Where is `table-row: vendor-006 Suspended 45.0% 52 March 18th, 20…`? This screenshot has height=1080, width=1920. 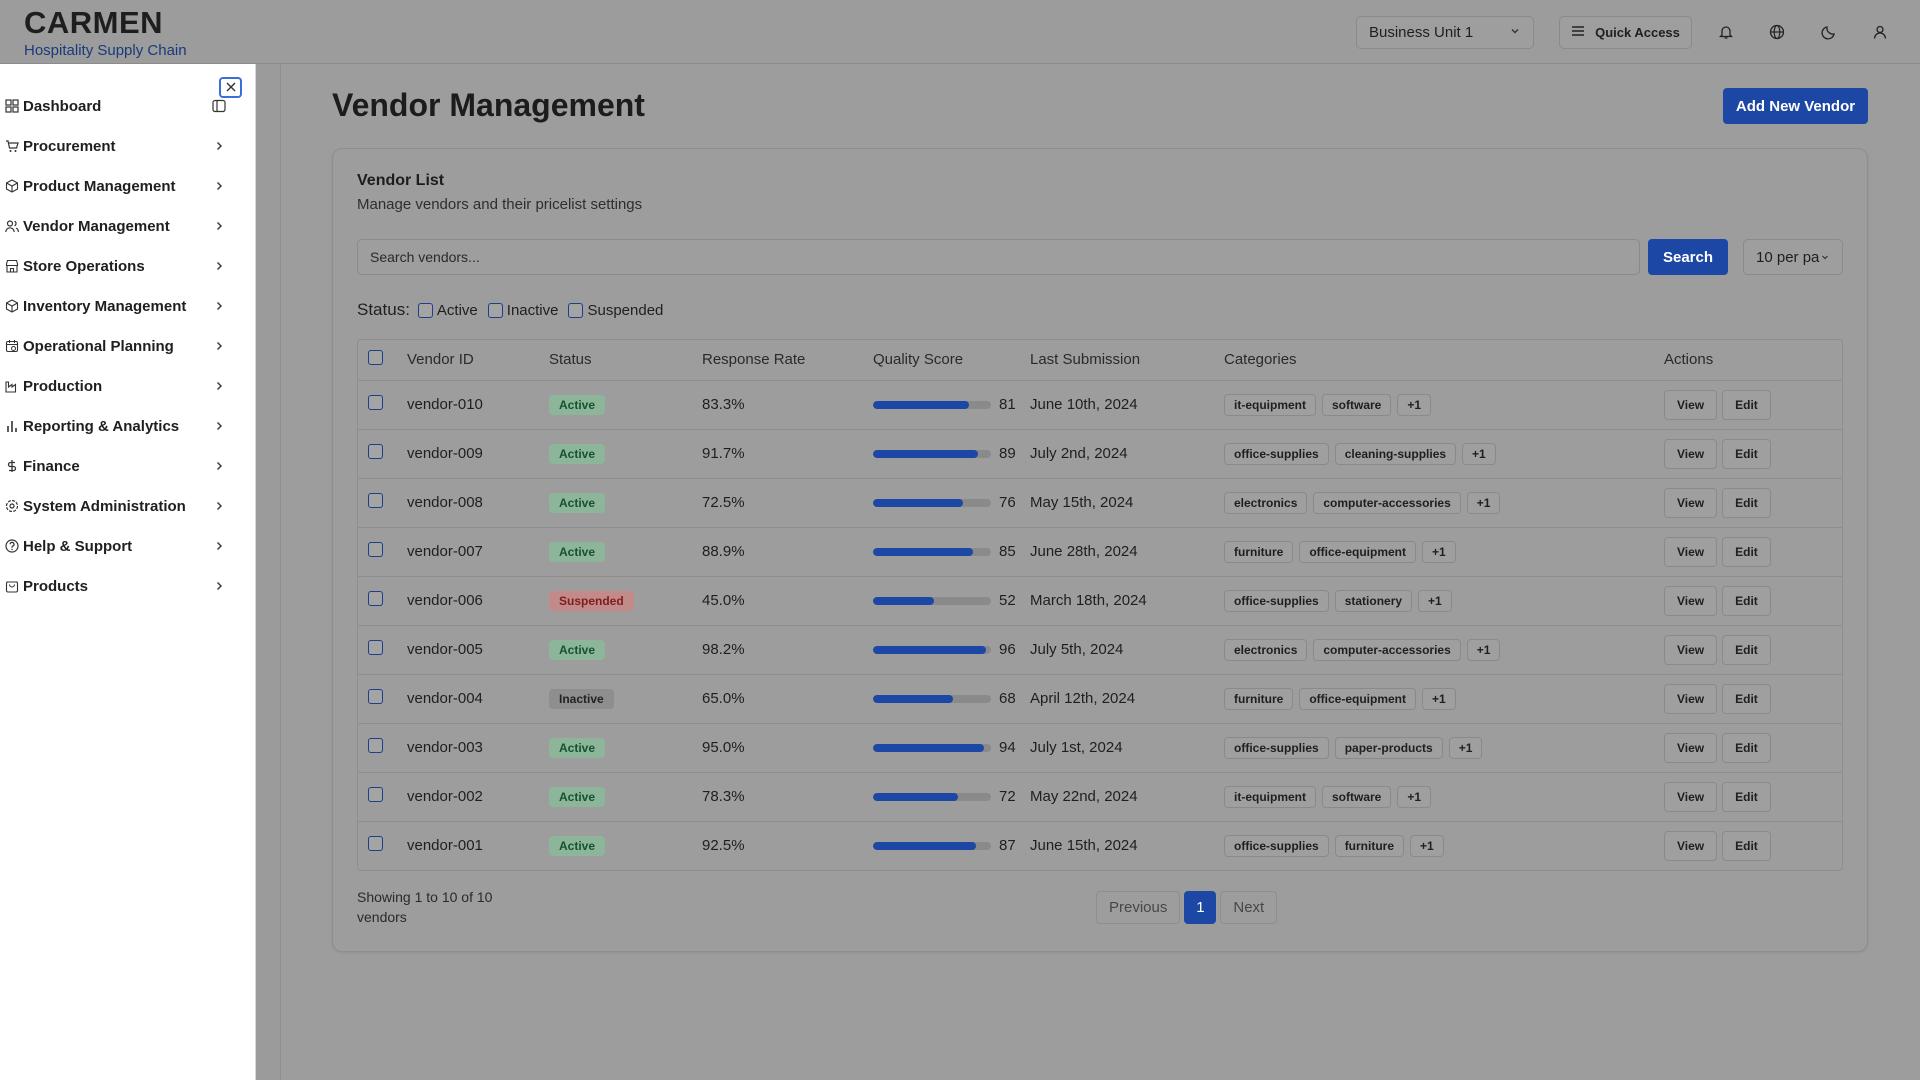 table-row: vendor-006 Suspended 45.0% 52 March 18th, 20… is located at coordinates (1100, 601).